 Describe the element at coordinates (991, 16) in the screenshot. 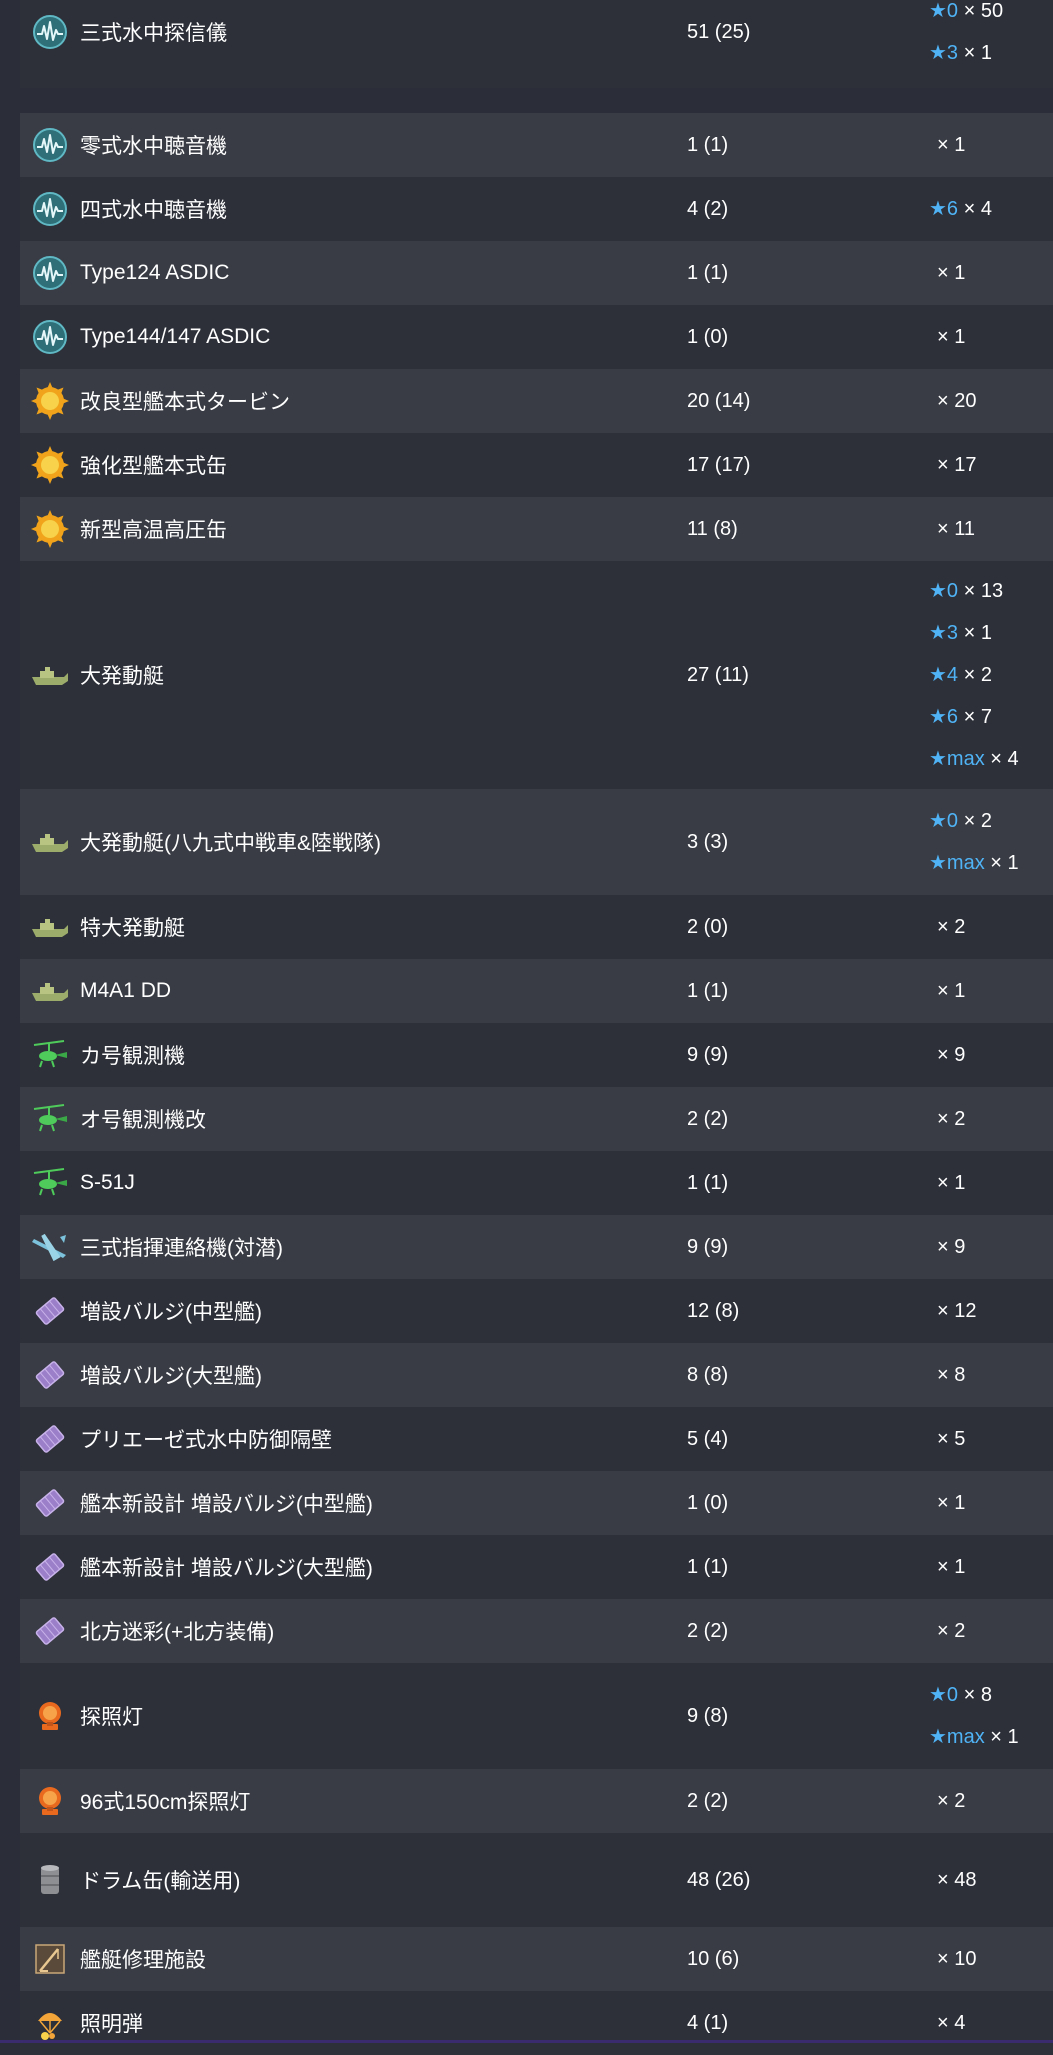

I see `improvement-line: ★0 × 50` at that location.